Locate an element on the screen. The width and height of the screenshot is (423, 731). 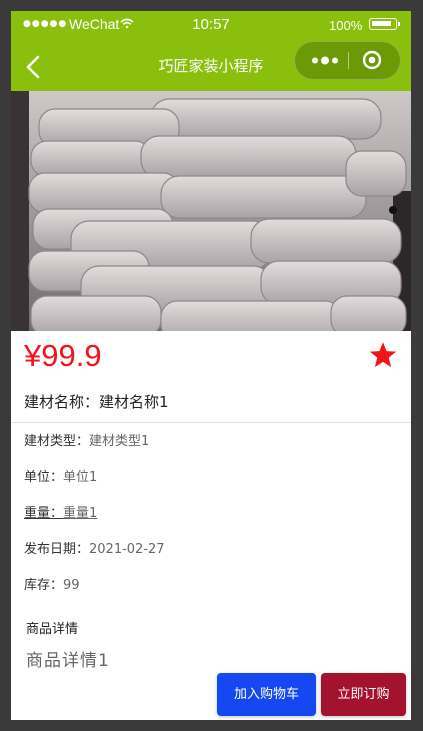
status-bar: ●●●●● WeChat 10:57 100% is located at coordinates (211, 25).